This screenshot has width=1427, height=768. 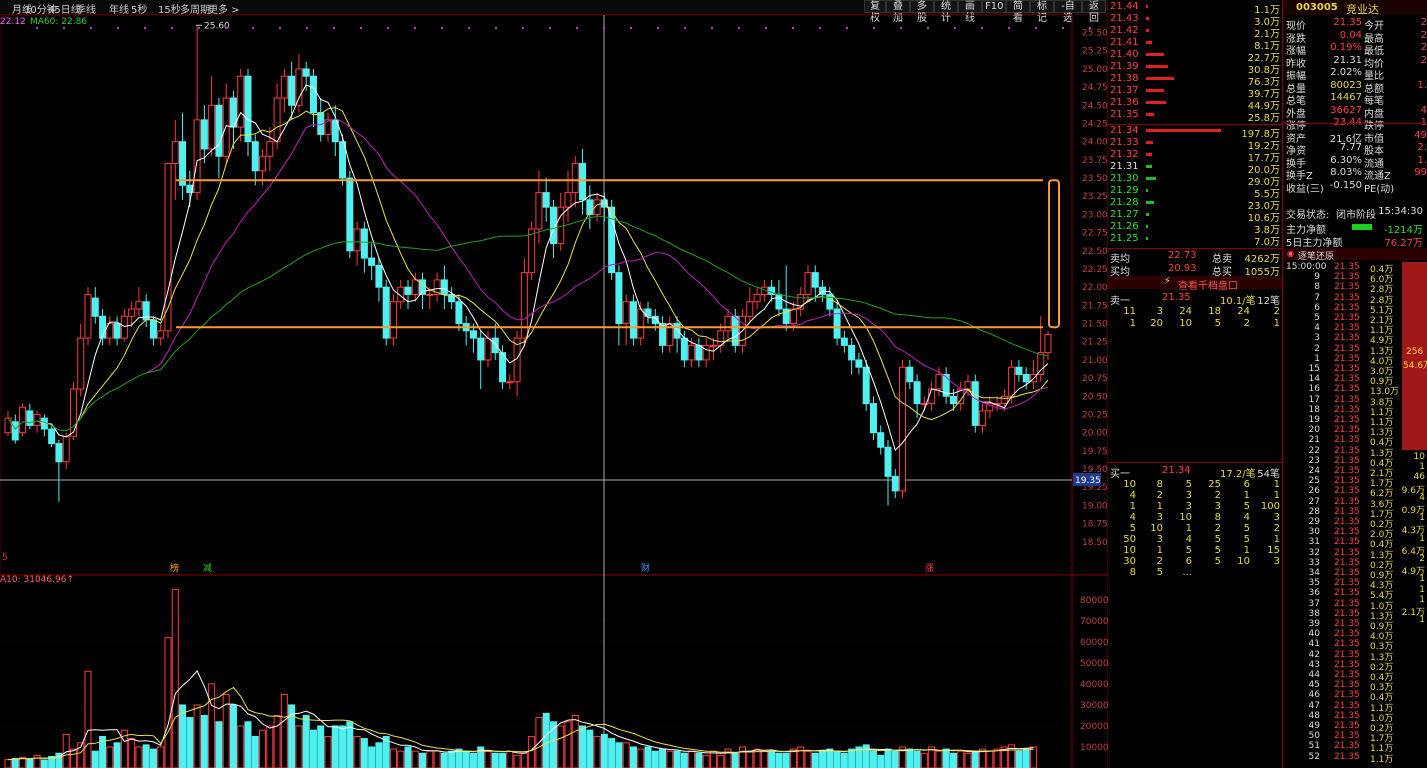 What do you see at coordinates (1347, 22) in the screenshot?
I see `quote-value: 21.35` at bounding box center [1347, 22].